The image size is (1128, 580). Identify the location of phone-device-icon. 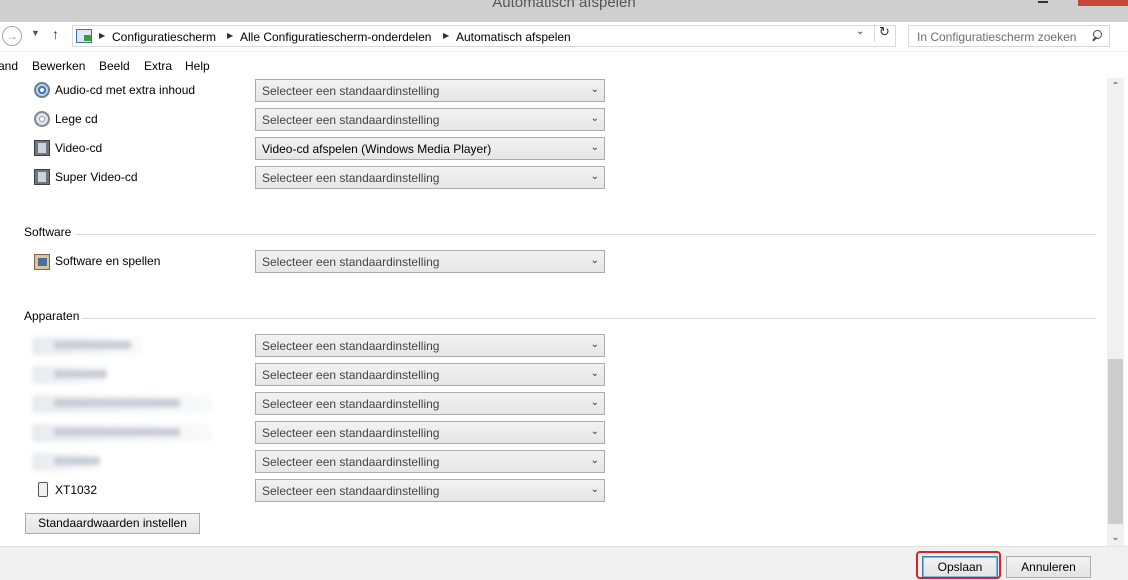
(42, 489).